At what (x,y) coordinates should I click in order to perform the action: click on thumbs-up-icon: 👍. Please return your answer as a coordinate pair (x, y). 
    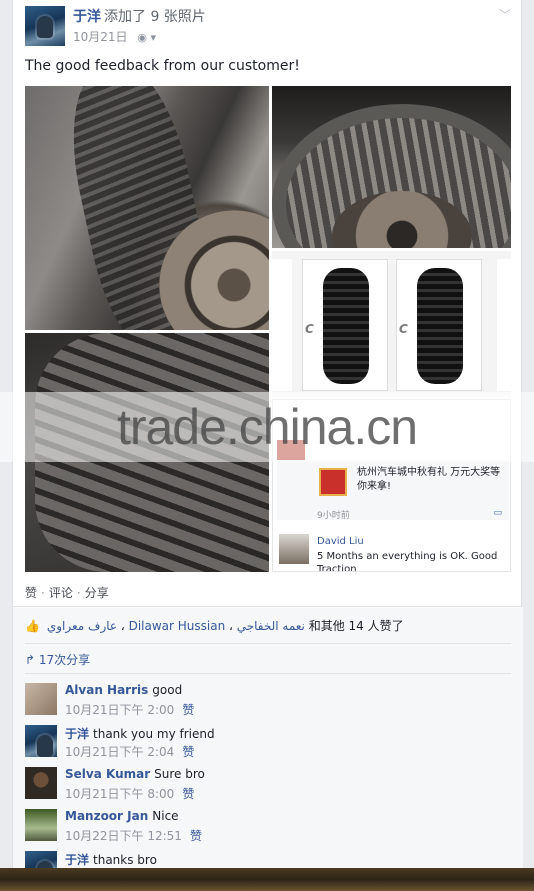
    Looking at the image, I should click on (32, 626).